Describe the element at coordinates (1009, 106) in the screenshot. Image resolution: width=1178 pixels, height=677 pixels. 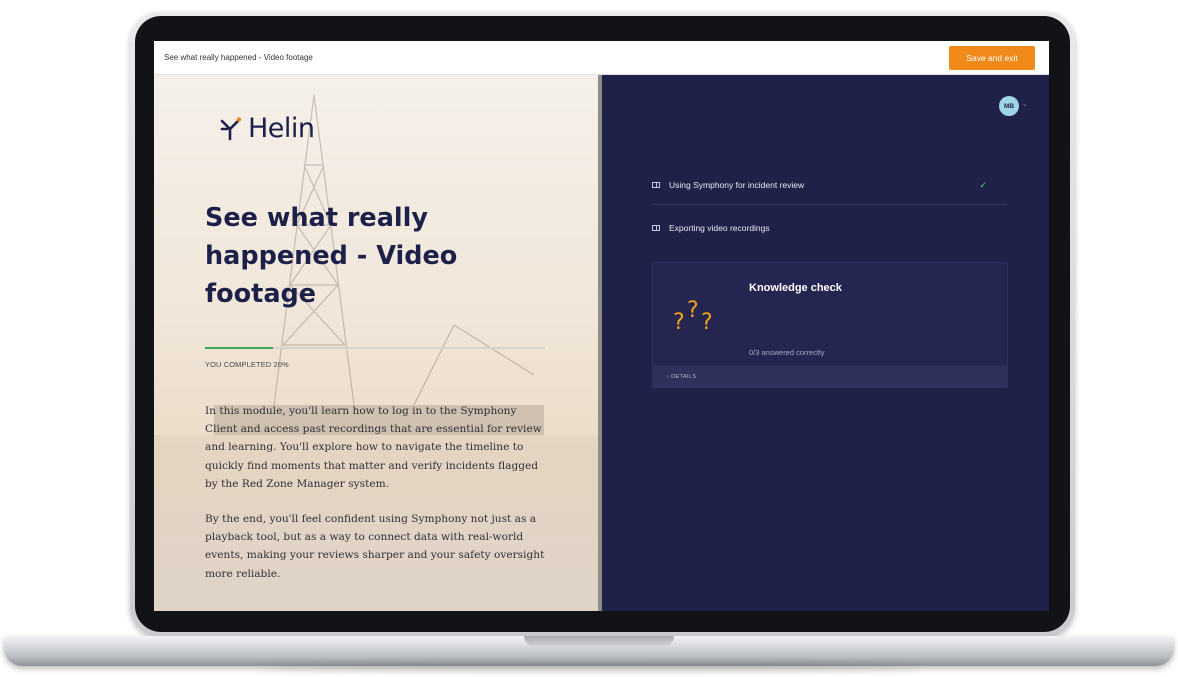
I see `user-avatar: MB` at that location.